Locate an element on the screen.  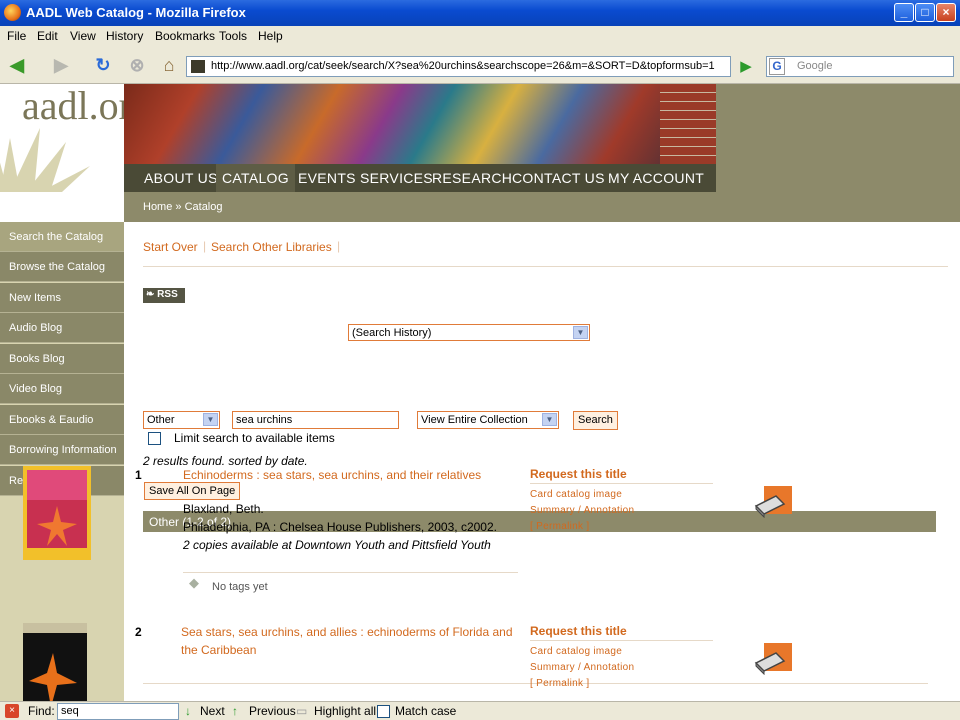
menu-bookmarks: Bookmarks is located at coordinates (185, 36).